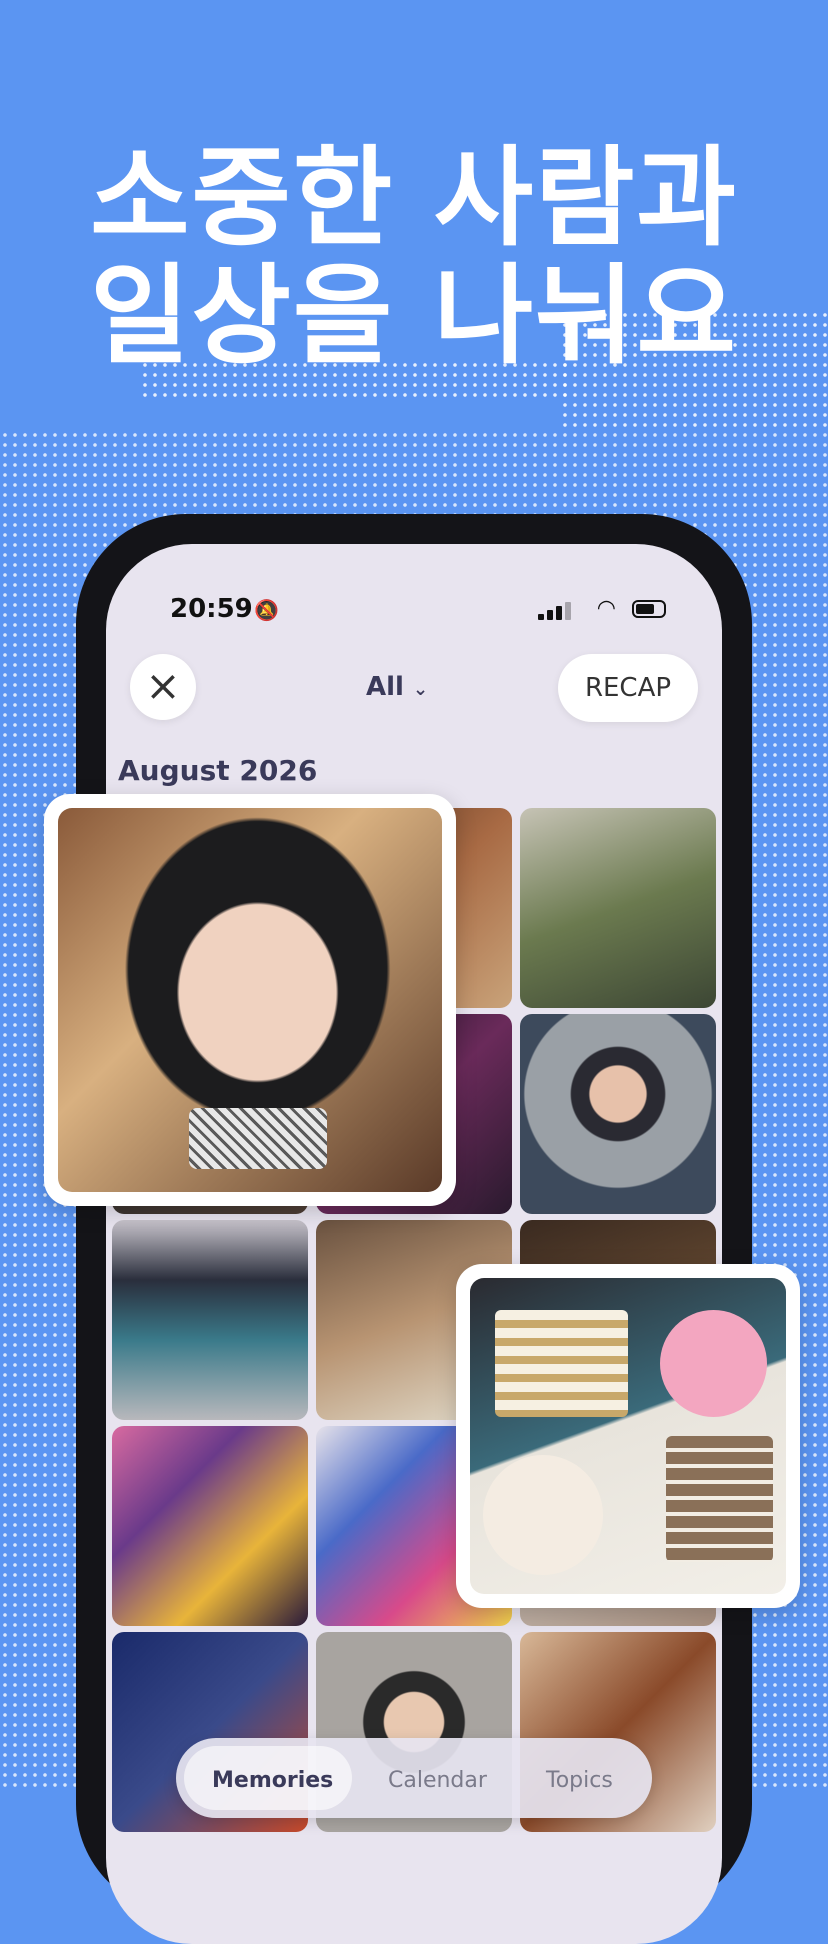  Describe the element at coordinates (437, 1780) in the screenshot. I see `tab-calendar: Calendar` at that location.